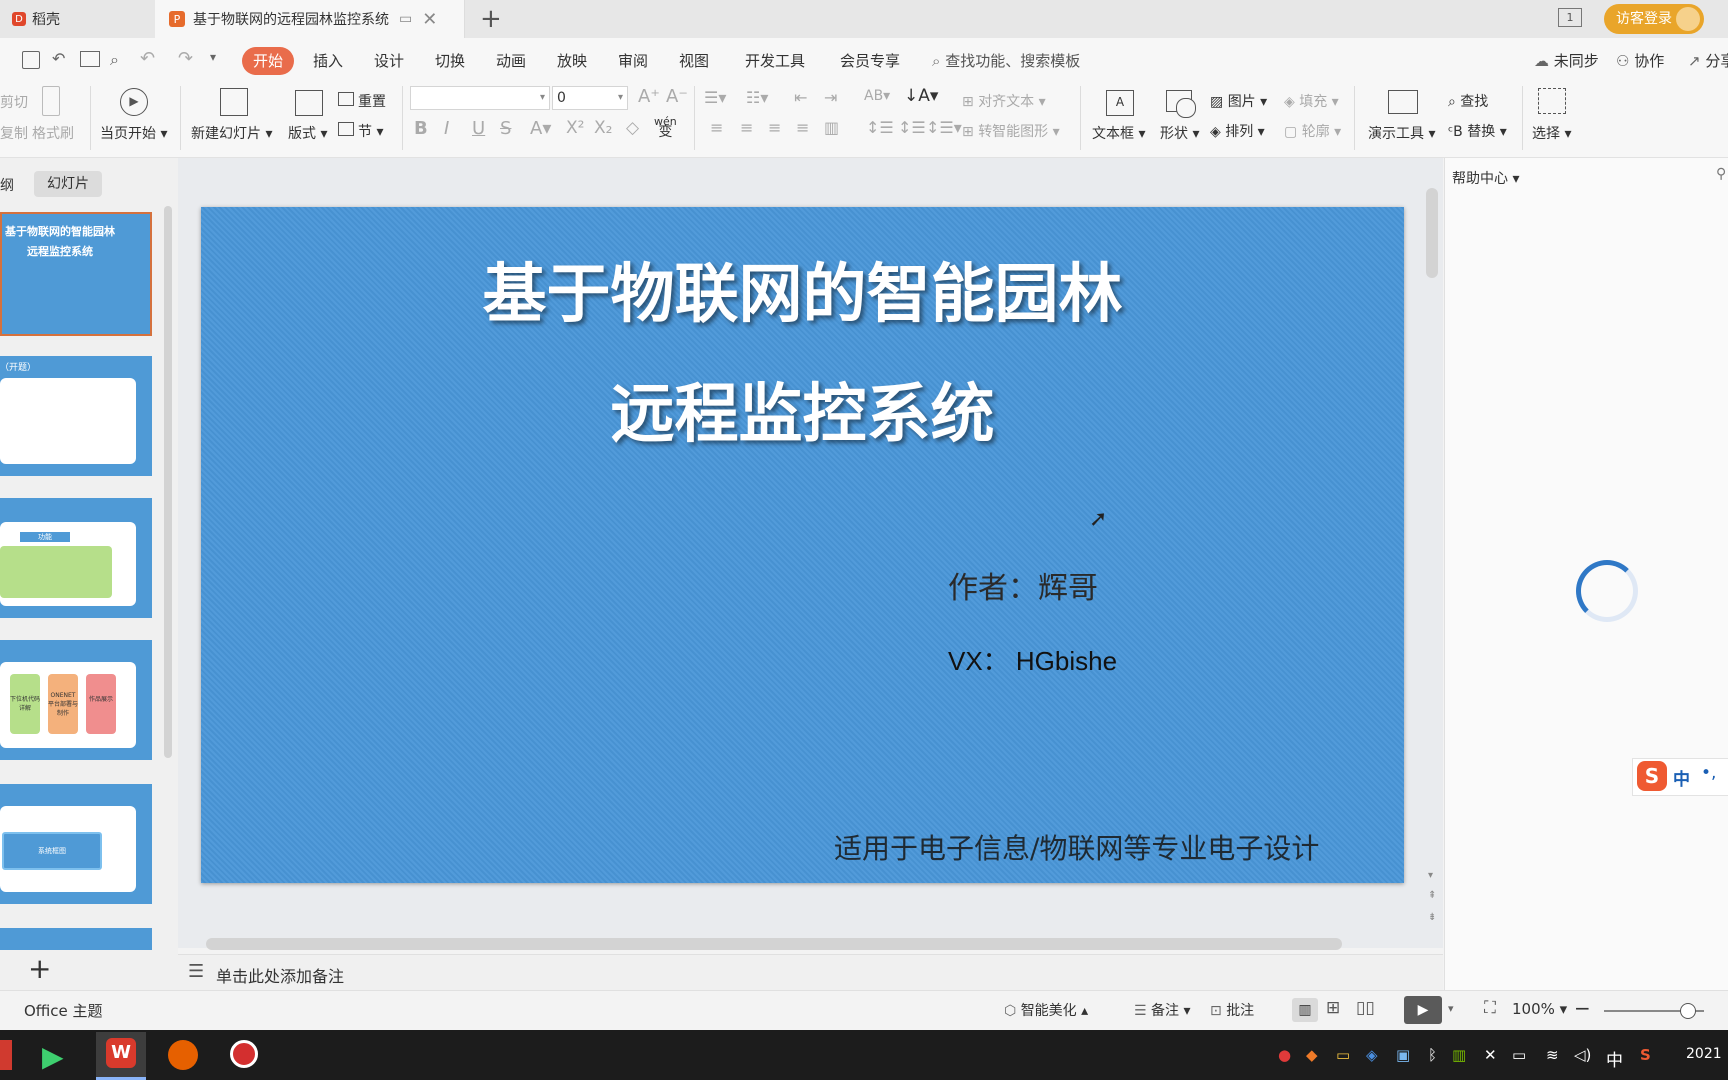 The image size is (1728, 1080). I want to click on paragraph-spacing-icon: ↕☰, so click(880, 127).